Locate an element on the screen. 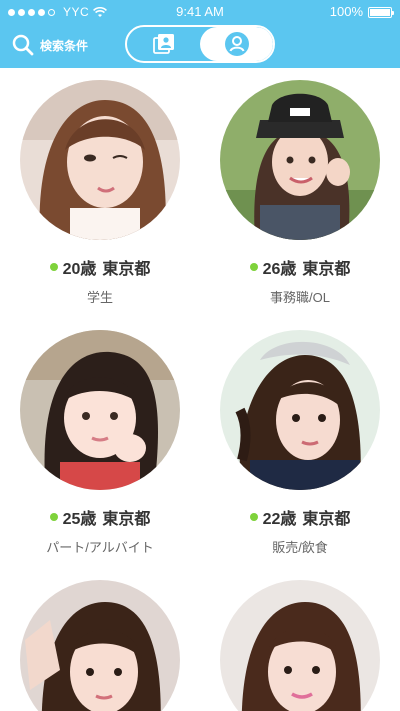  card-list-icon is located at coordinates (163, 44).